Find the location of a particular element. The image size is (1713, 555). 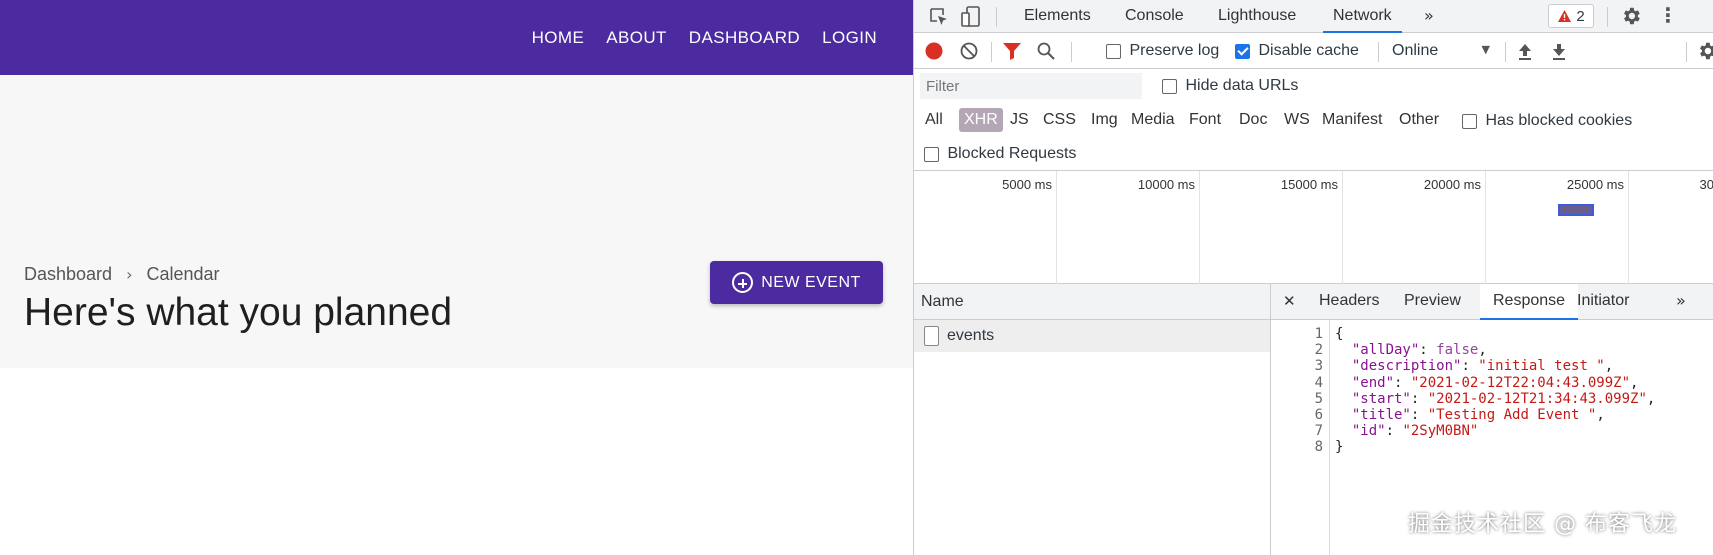

timeline-label: 5000 ms is located at coordinates (1027, 184).